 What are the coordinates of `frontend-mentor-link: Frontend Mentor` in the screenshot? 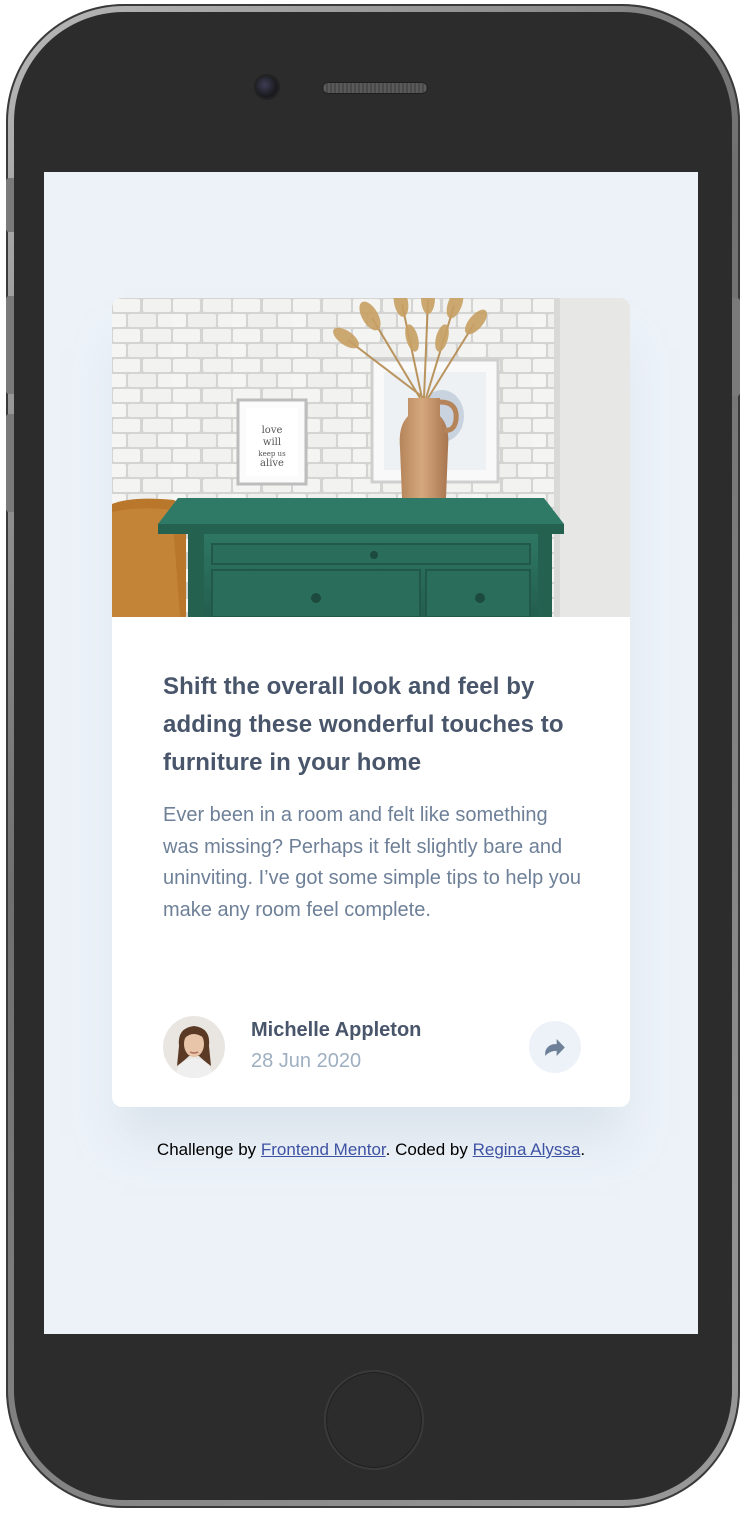 It's located at (323, 1149).